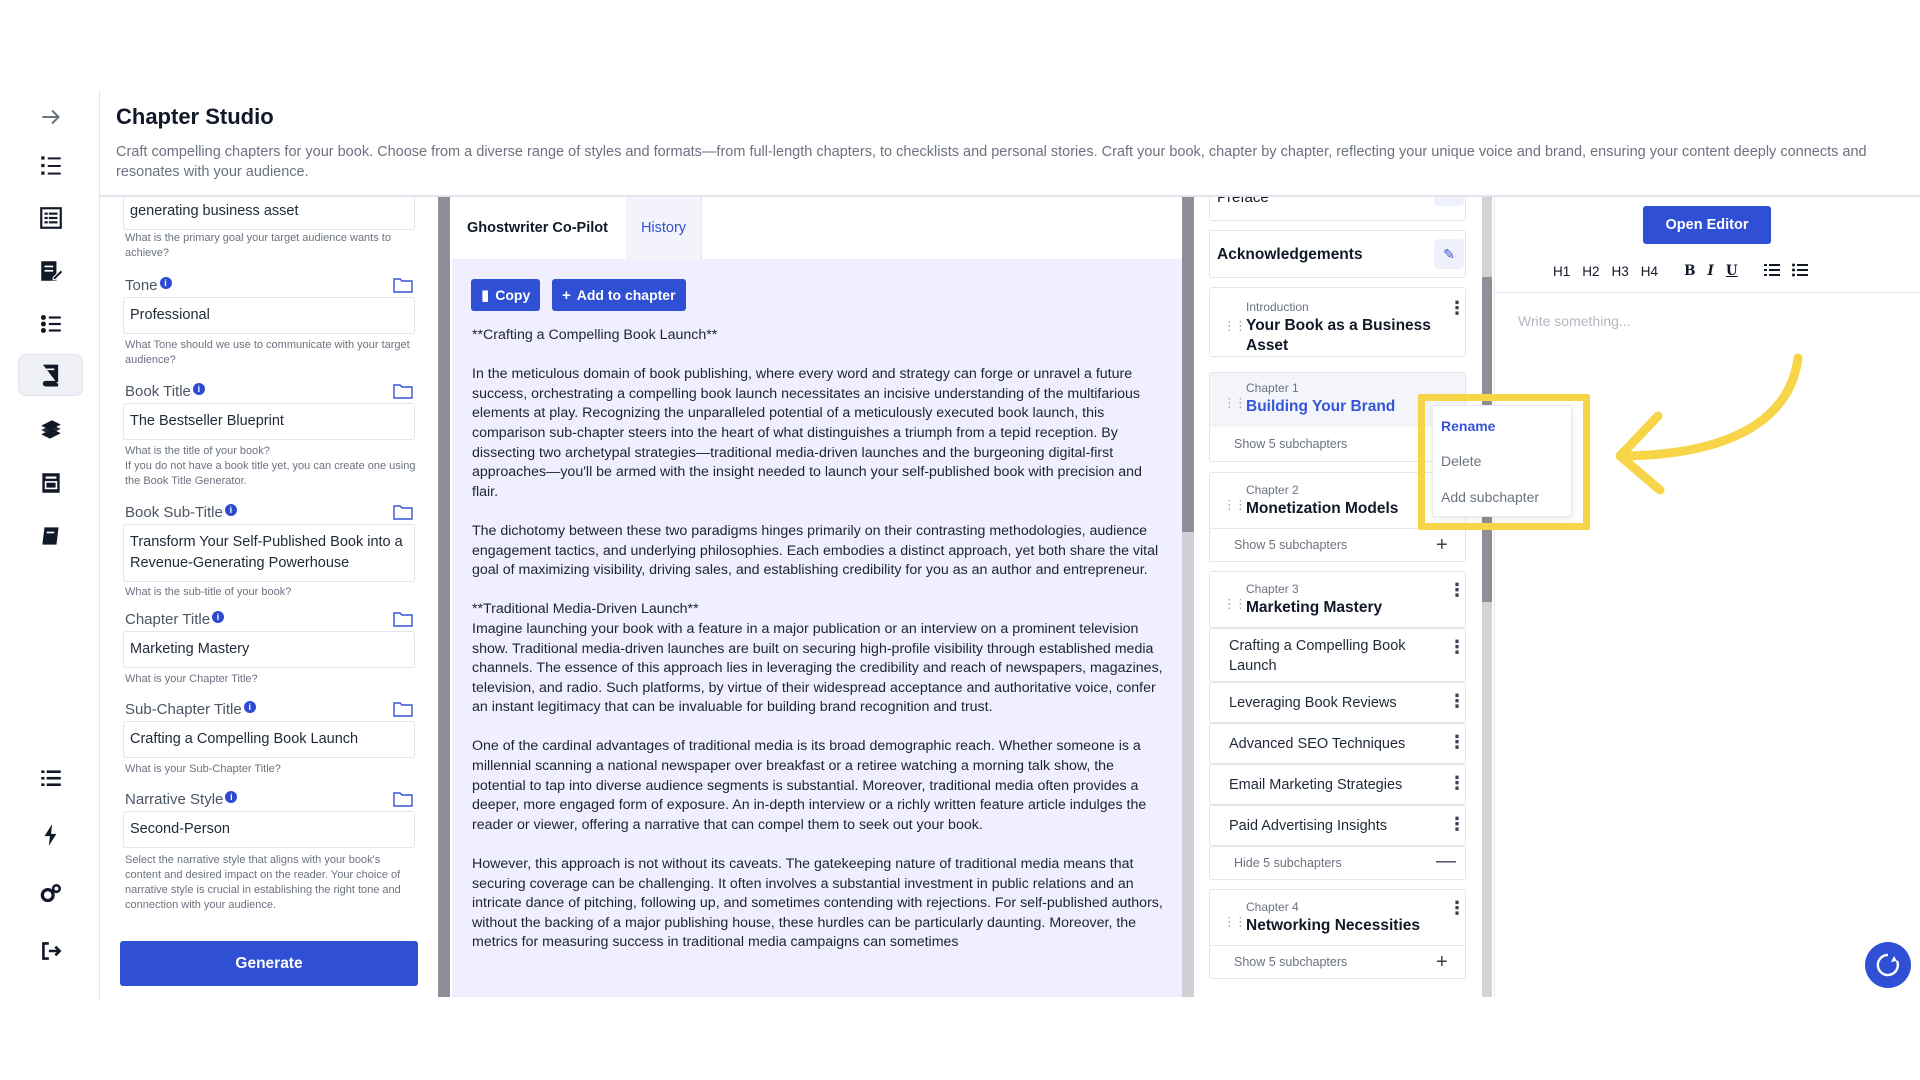 Image resolution: width=1920 pixels, height=1080 pixels. What do you see at coordinates (50, 218) in the screenshot?
I see `document-list-icon` at bounding box center [50, 218].